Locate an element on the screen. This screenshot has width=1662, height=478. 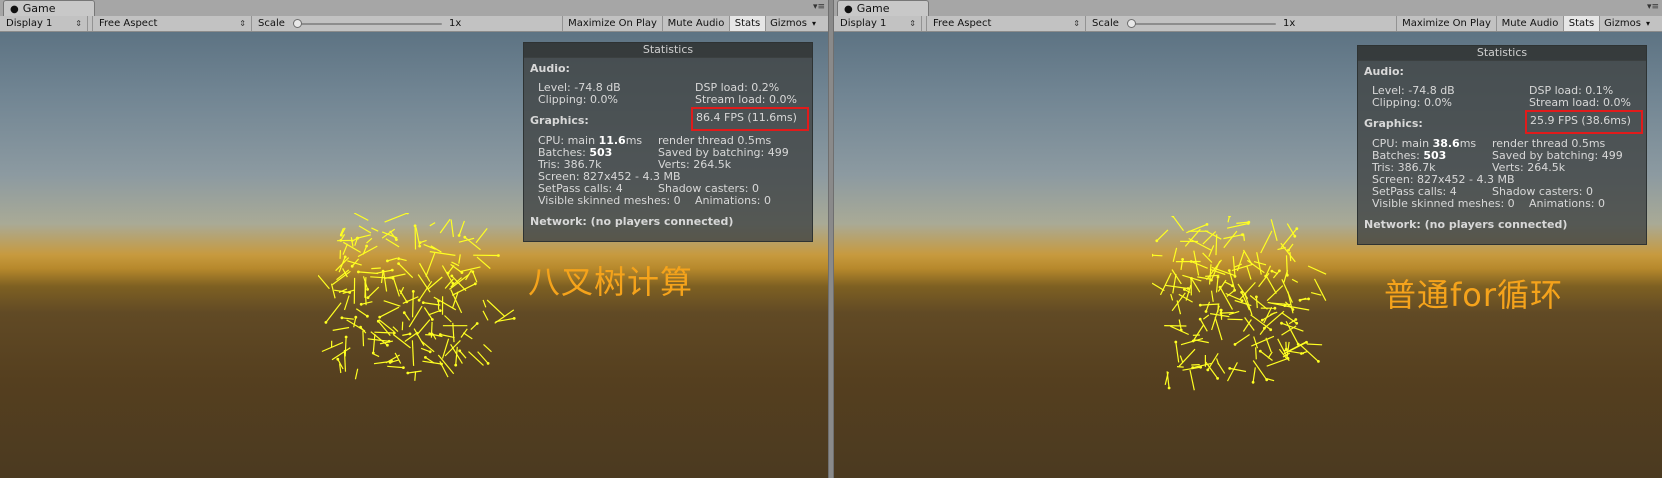
tab-strip: ● Game ▾≡ is located at coordinates (414, 8).